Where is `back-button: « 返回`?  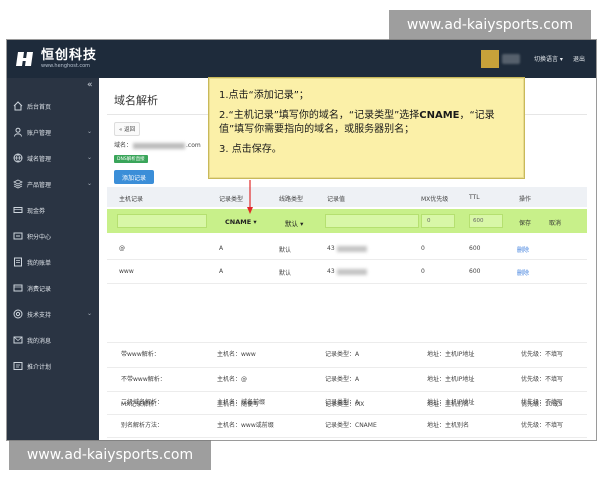
back-button: « 返回 is located at coordinates (127, 129).